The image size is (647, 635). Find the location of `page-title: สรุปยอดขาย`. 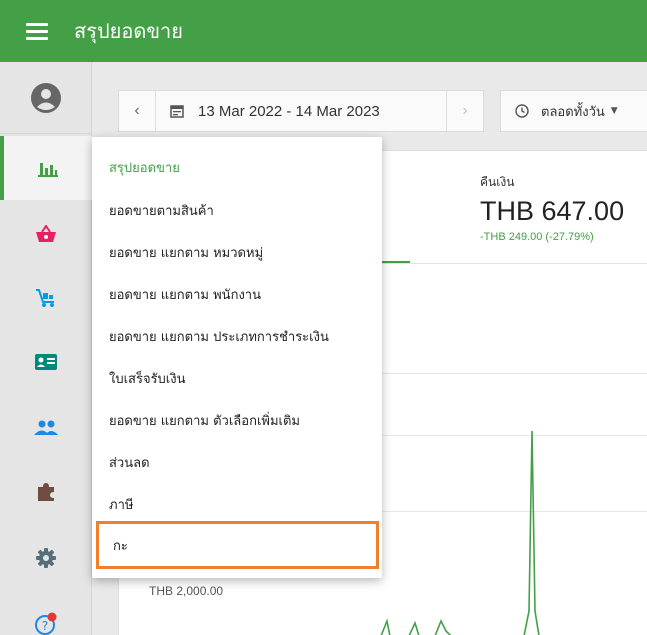

page-title: สรุปยอดขาย is located at coordinates (128, 31).